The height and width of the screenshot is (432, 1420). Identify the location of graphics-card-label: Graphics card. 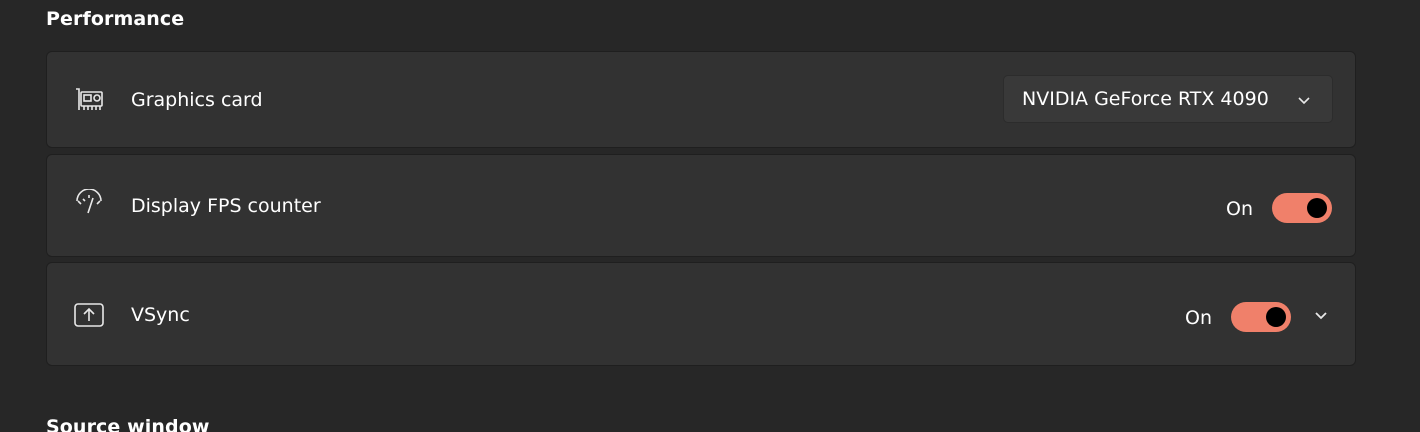
(197, 100).